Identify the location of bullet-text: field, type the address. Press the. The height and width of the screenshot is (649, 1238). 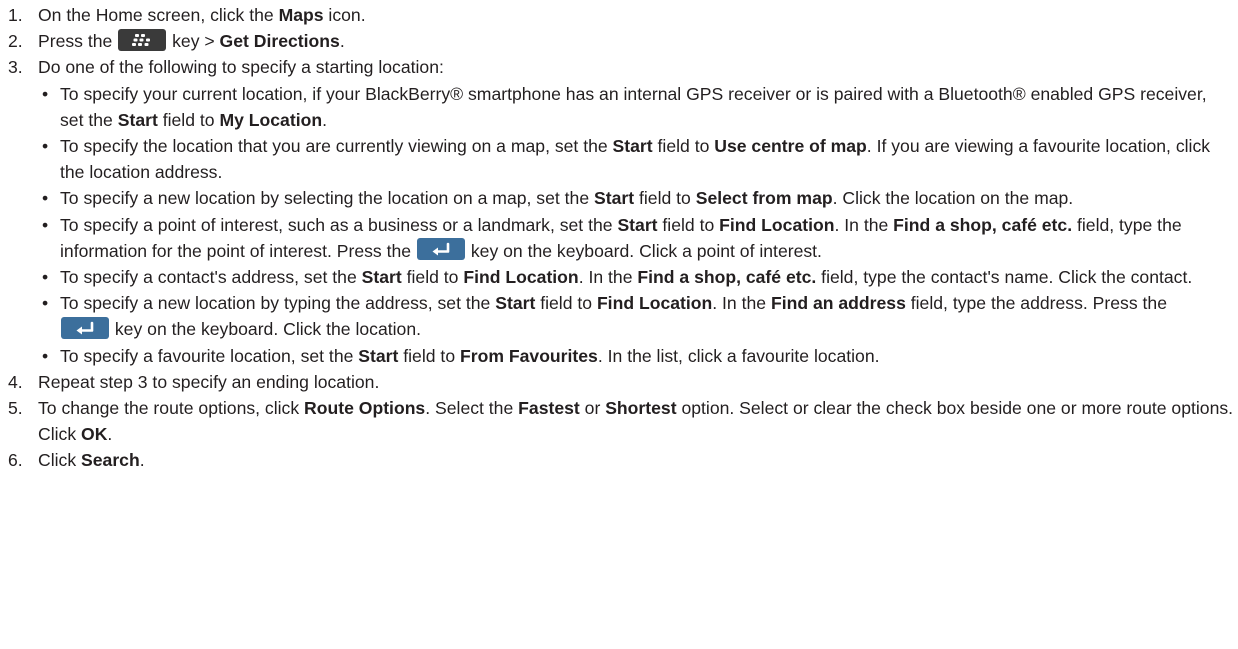
(1036, 303).